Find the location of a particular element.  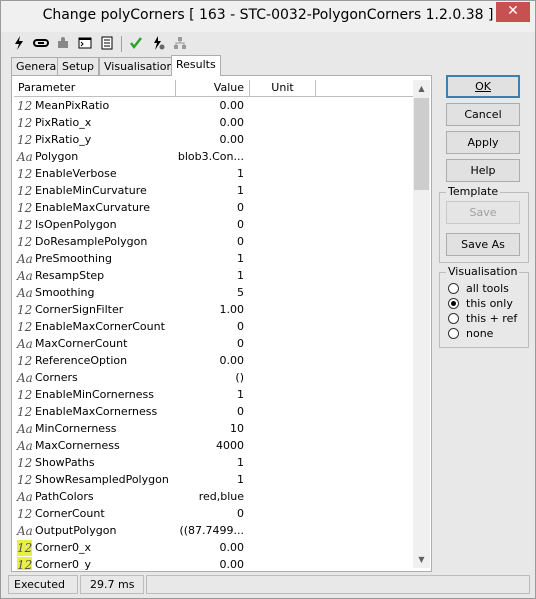

table-row: 12 EnableMaxCornerness 0 is located at coordinates (212, 412).